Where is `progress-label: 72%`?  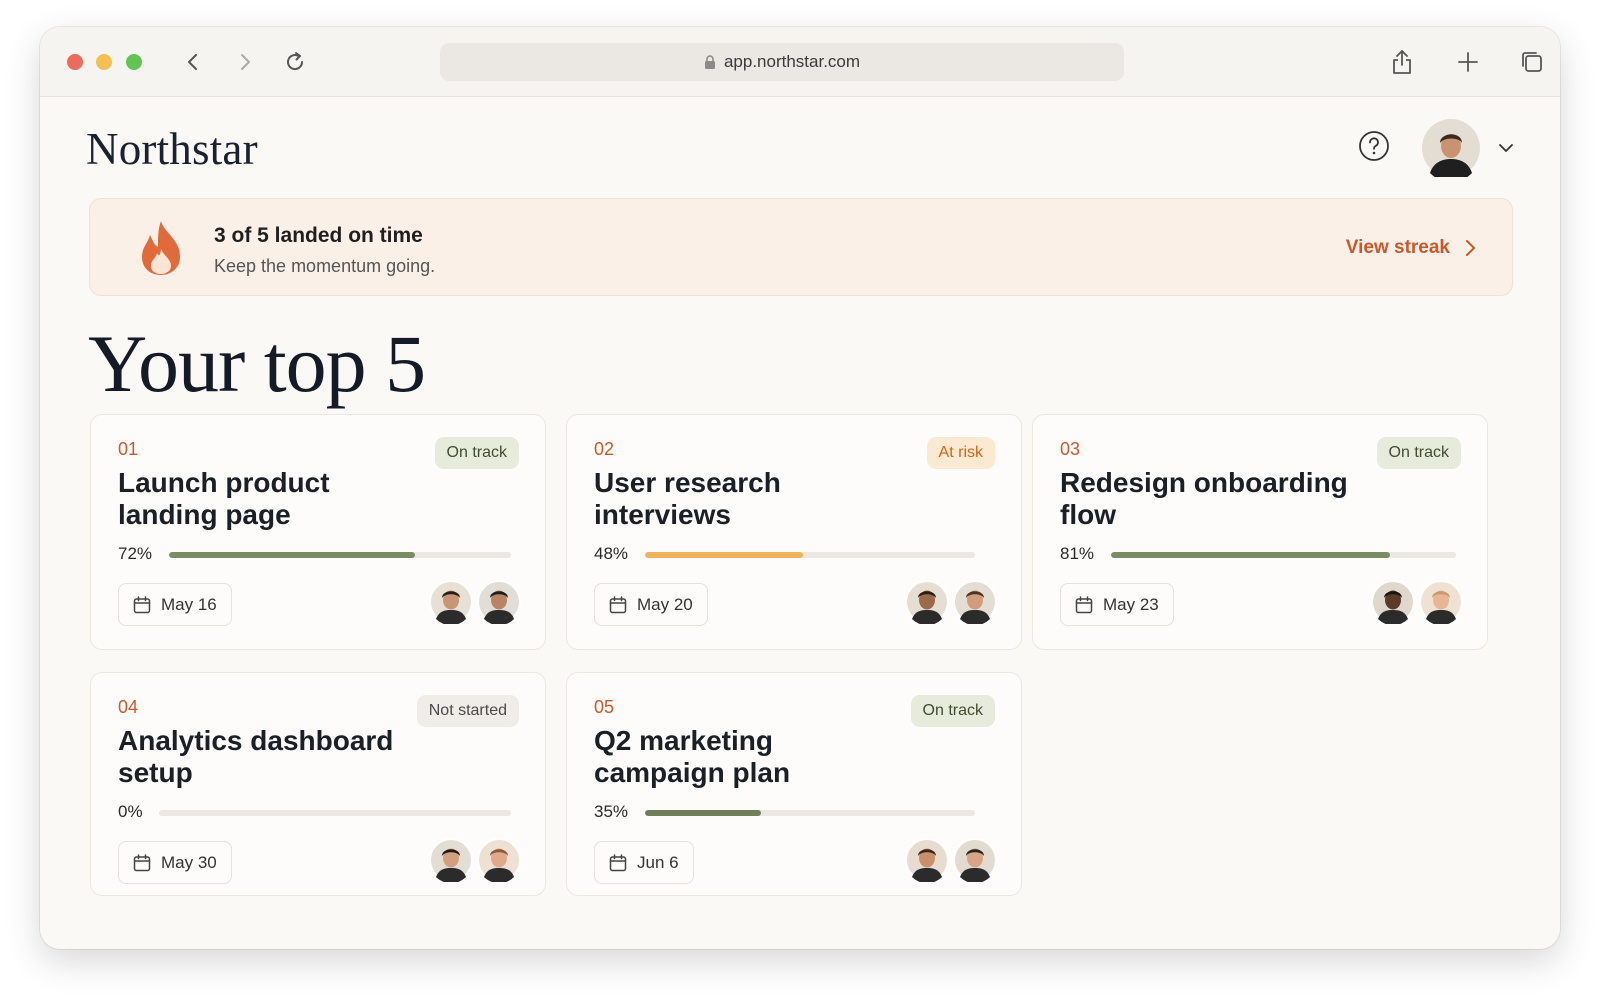
progress-label: 72% is located at coordinates (135, 553).